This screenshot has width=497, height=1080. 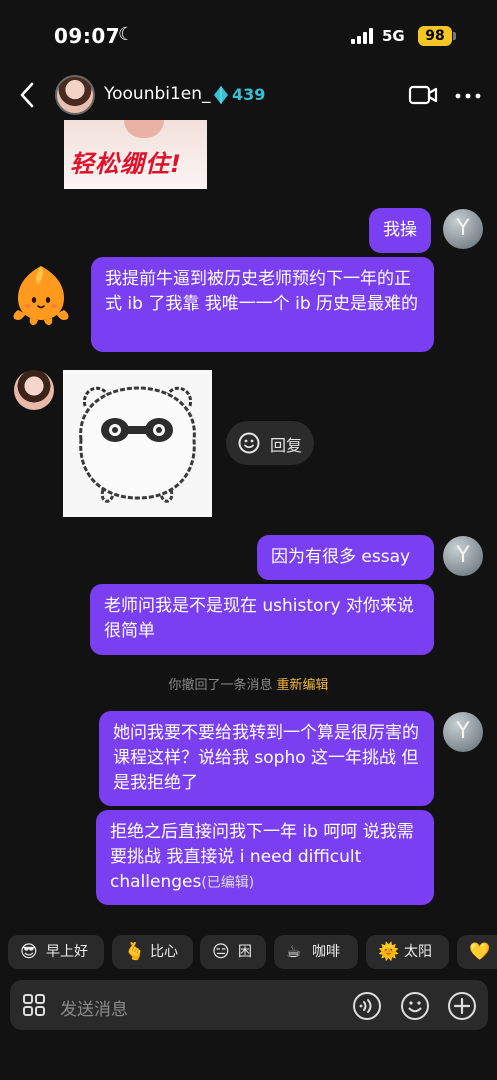 I want to click on contact-avatar-small, so click(x=34, y=390).